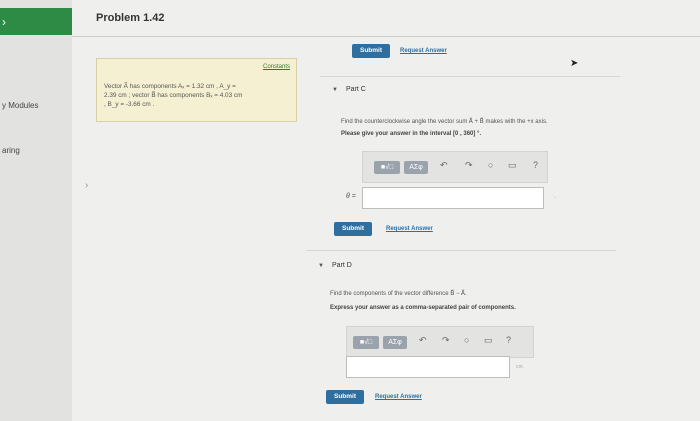 This screenshot has width=700, height=421. Describe the element at coordinates (423, 51) in the screenshot. I see `top-request-answer-link: Request Answer` at that location.